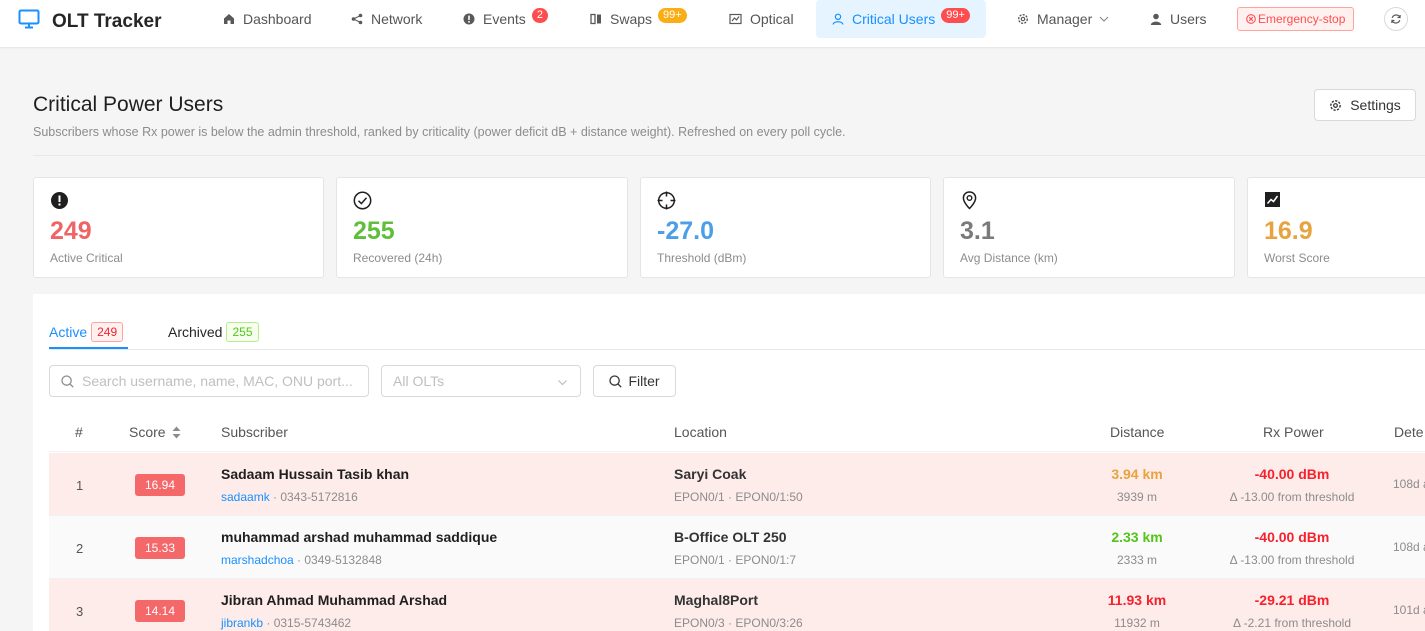 The height and width of the screenshot is (631, 1425). What do you see at coordinates (644, 381) in the screenshot?
I see `filter-label: Filter` at bounding box center [644, 381].